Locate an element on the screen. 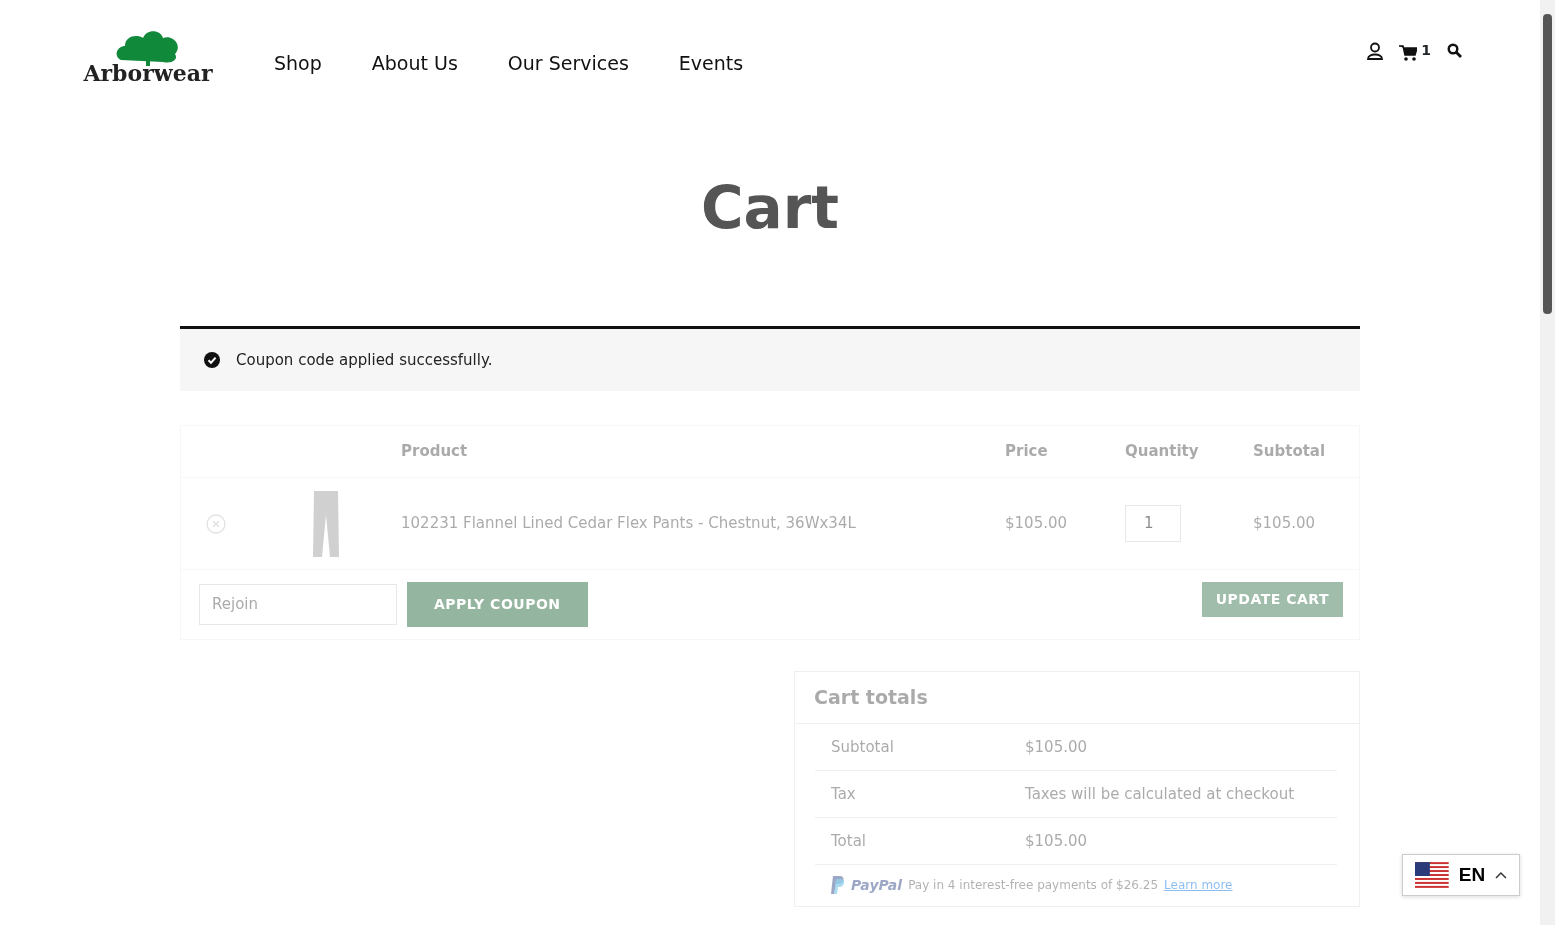 Image resolution: width=1555 pixels, height=925 pixels. check-circle-icon is located at coordinates (212, 359).